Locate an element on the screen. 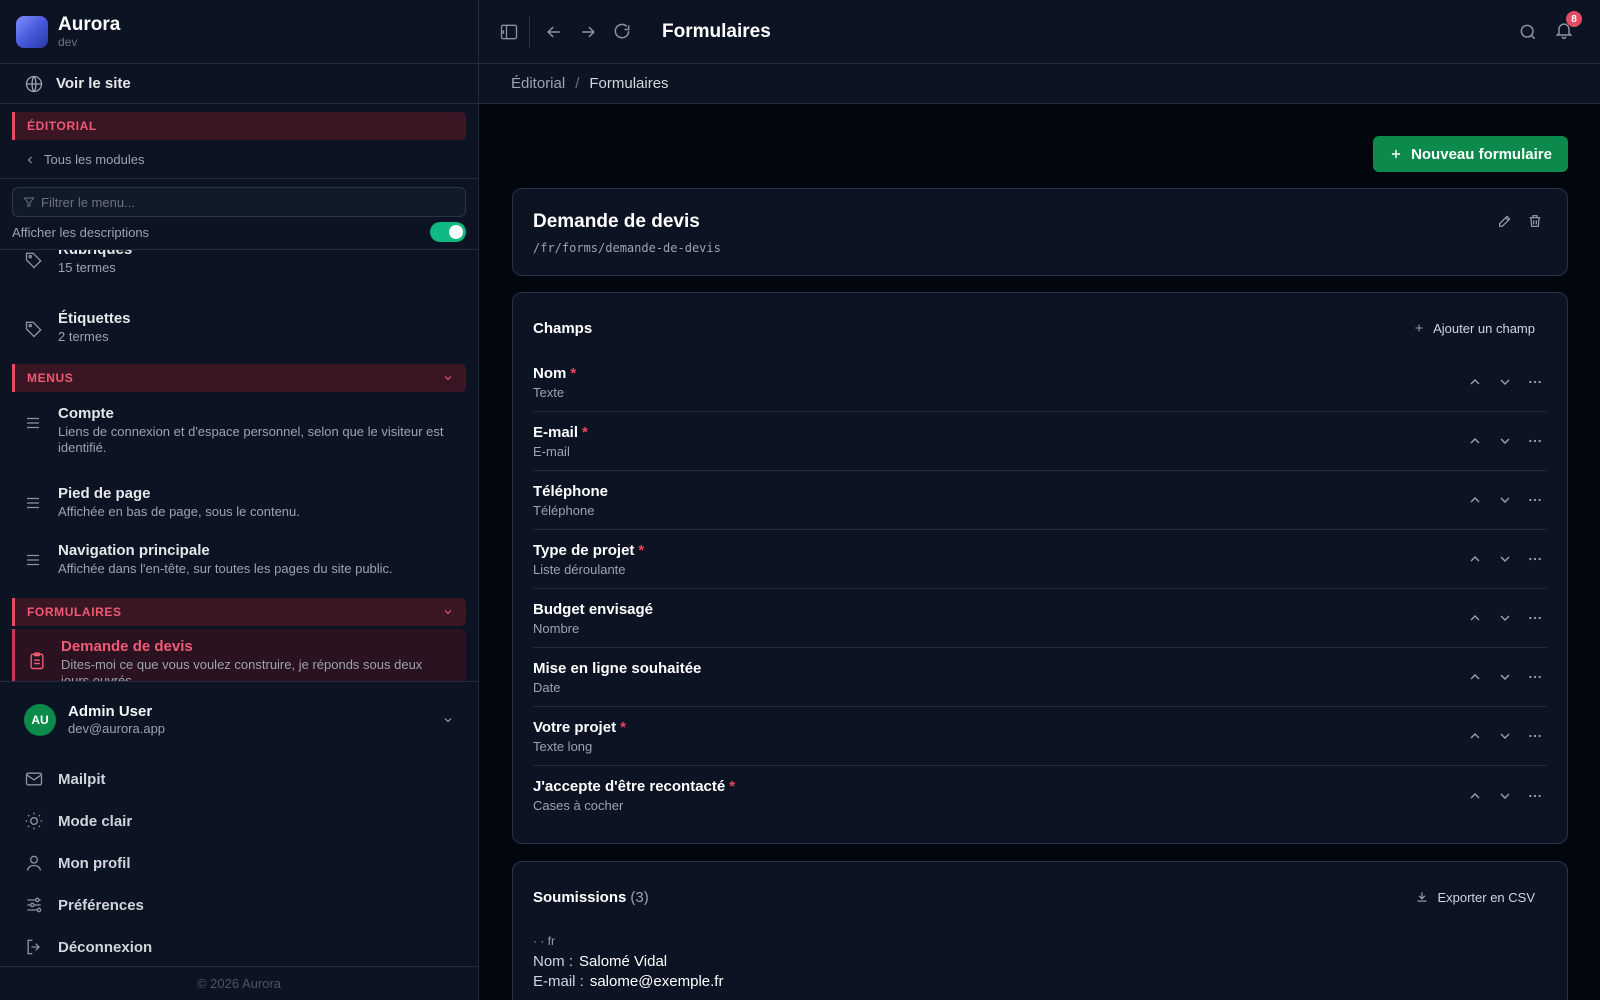 Image resolution: width=1600 pixels, height=1000 pixels. submission-lang: · · fr is located at coordinates (544, 941).